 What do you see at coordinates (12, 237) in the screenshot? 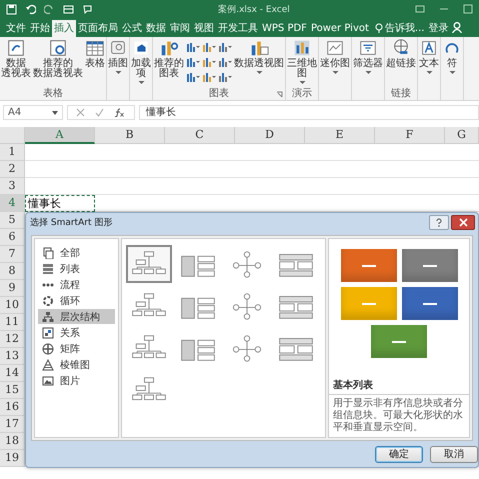
I see `row-header: 6` at bounding box center [12, 237].